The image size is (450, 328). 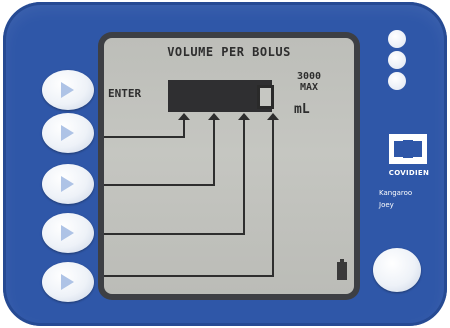 What do you see at coordinates (397, 270) in the screenshot?
I see `main-action-button` at bounding box center [397, 270].